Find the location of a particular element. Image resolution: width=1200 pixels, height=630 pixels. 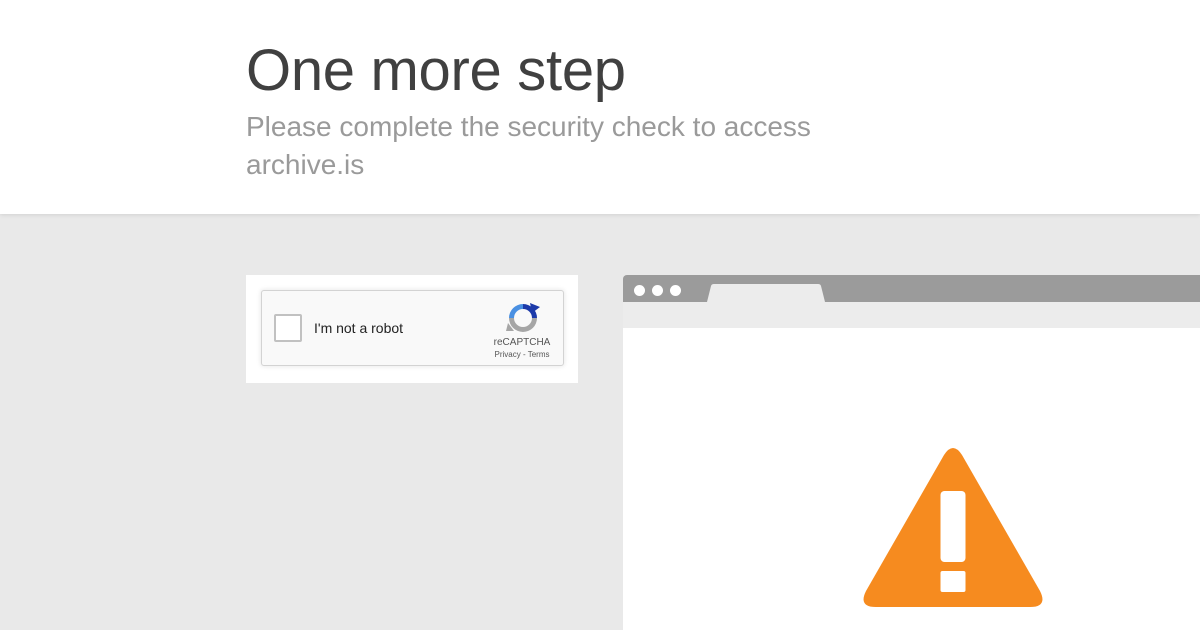

recaptcha-links: Privacy - Terms is located at coordinates (522, 354).